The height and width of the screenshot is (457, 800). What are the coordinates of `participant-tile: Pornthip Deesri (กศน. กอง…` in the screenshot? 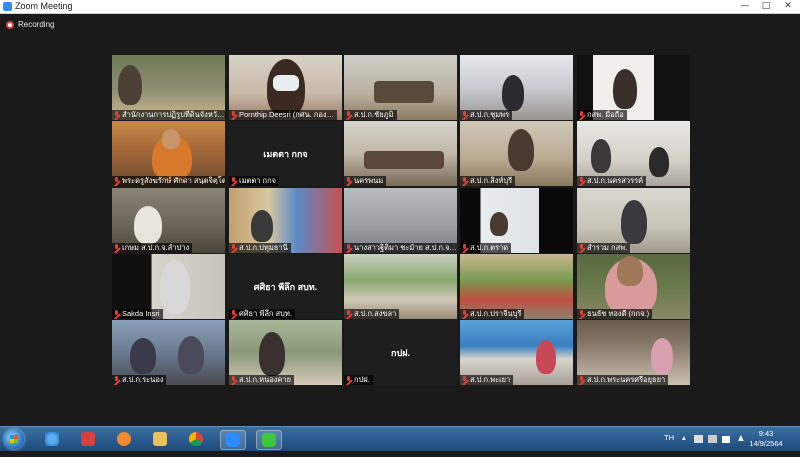 It's located at (285, 87).